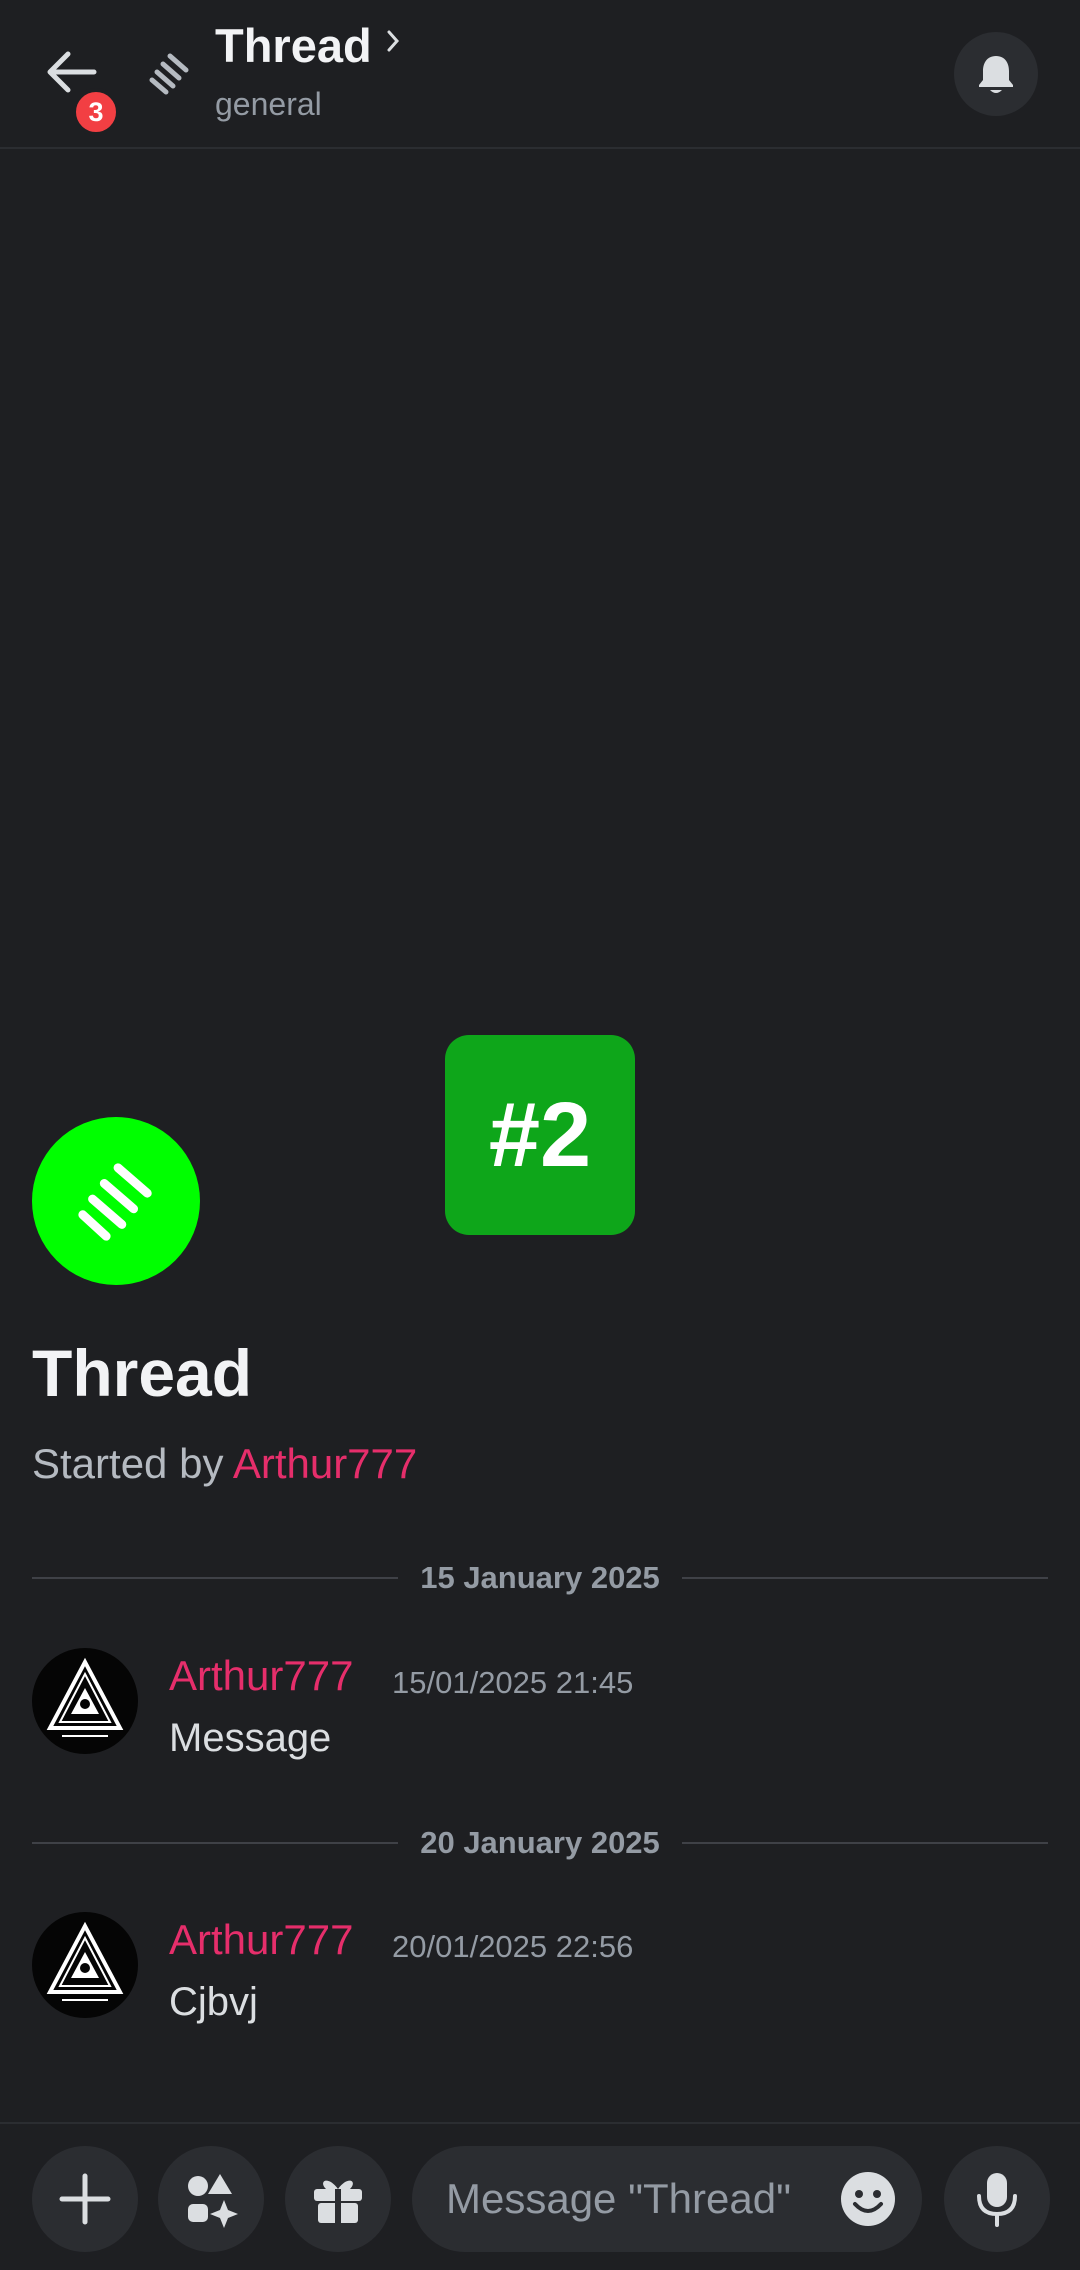 The height and width of the screenshot is (2270, 1080). I want to click on arrow-left-icon, so click(72, 72).